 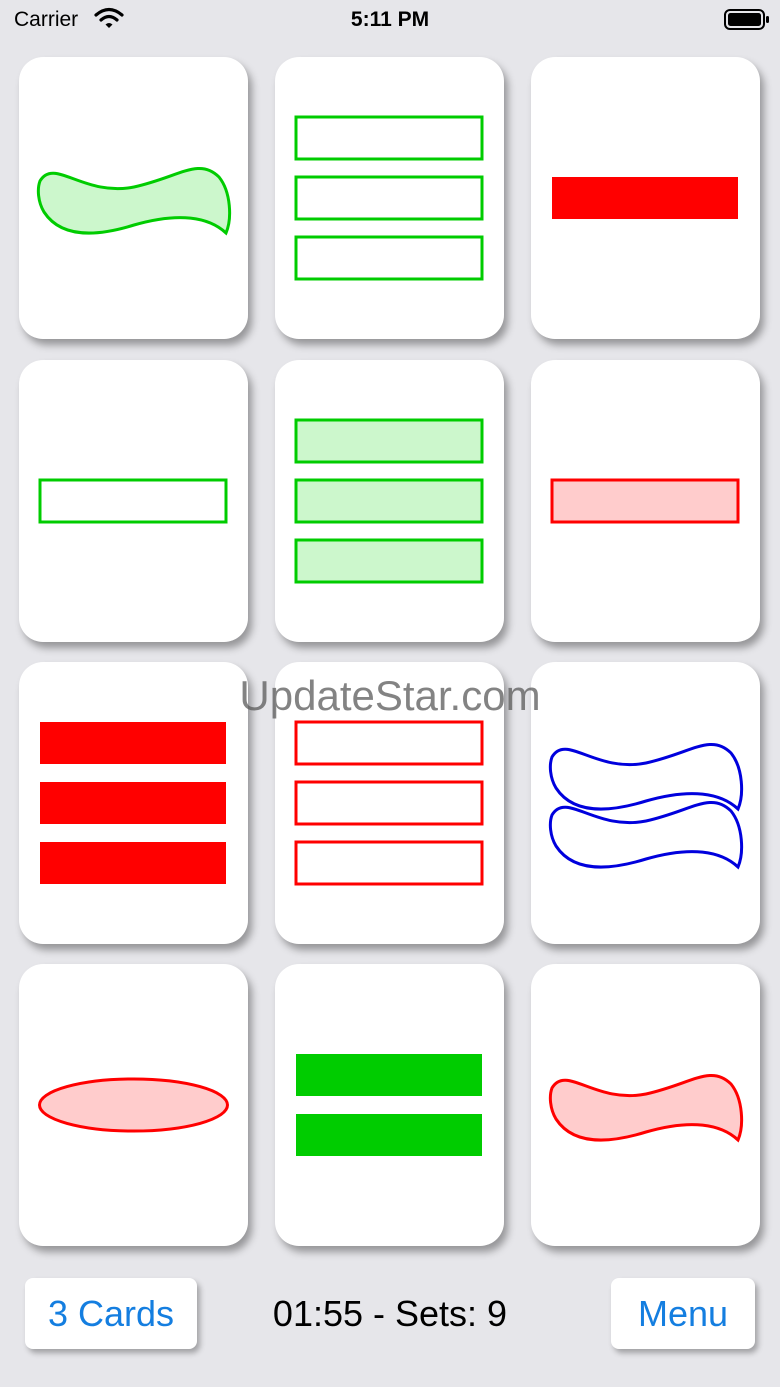 I want to click on status-bar: Carrier 5:11 PM, so click(x=390, y=20).